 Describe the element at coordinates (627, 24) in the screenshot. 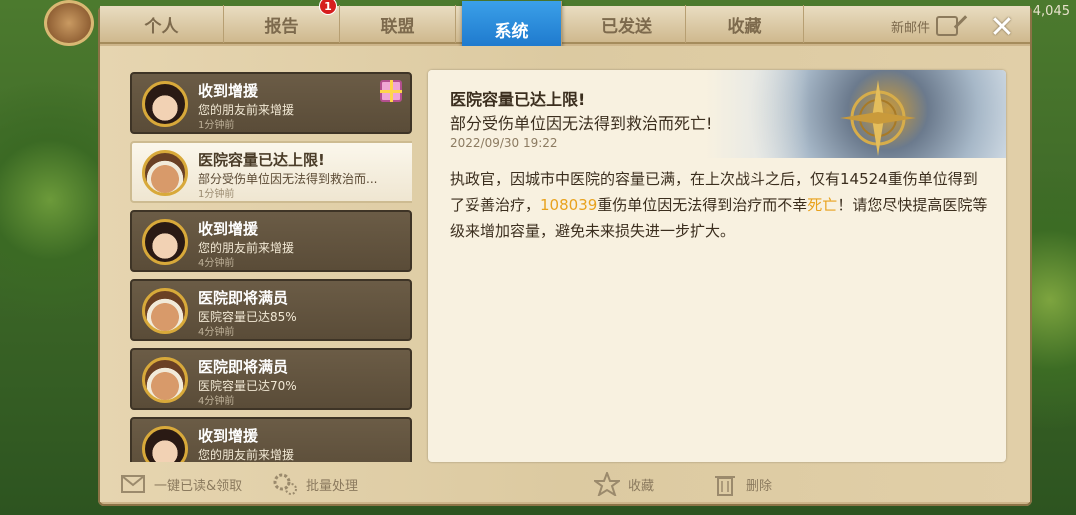

I see `tab-sent: 已发送` at that location.